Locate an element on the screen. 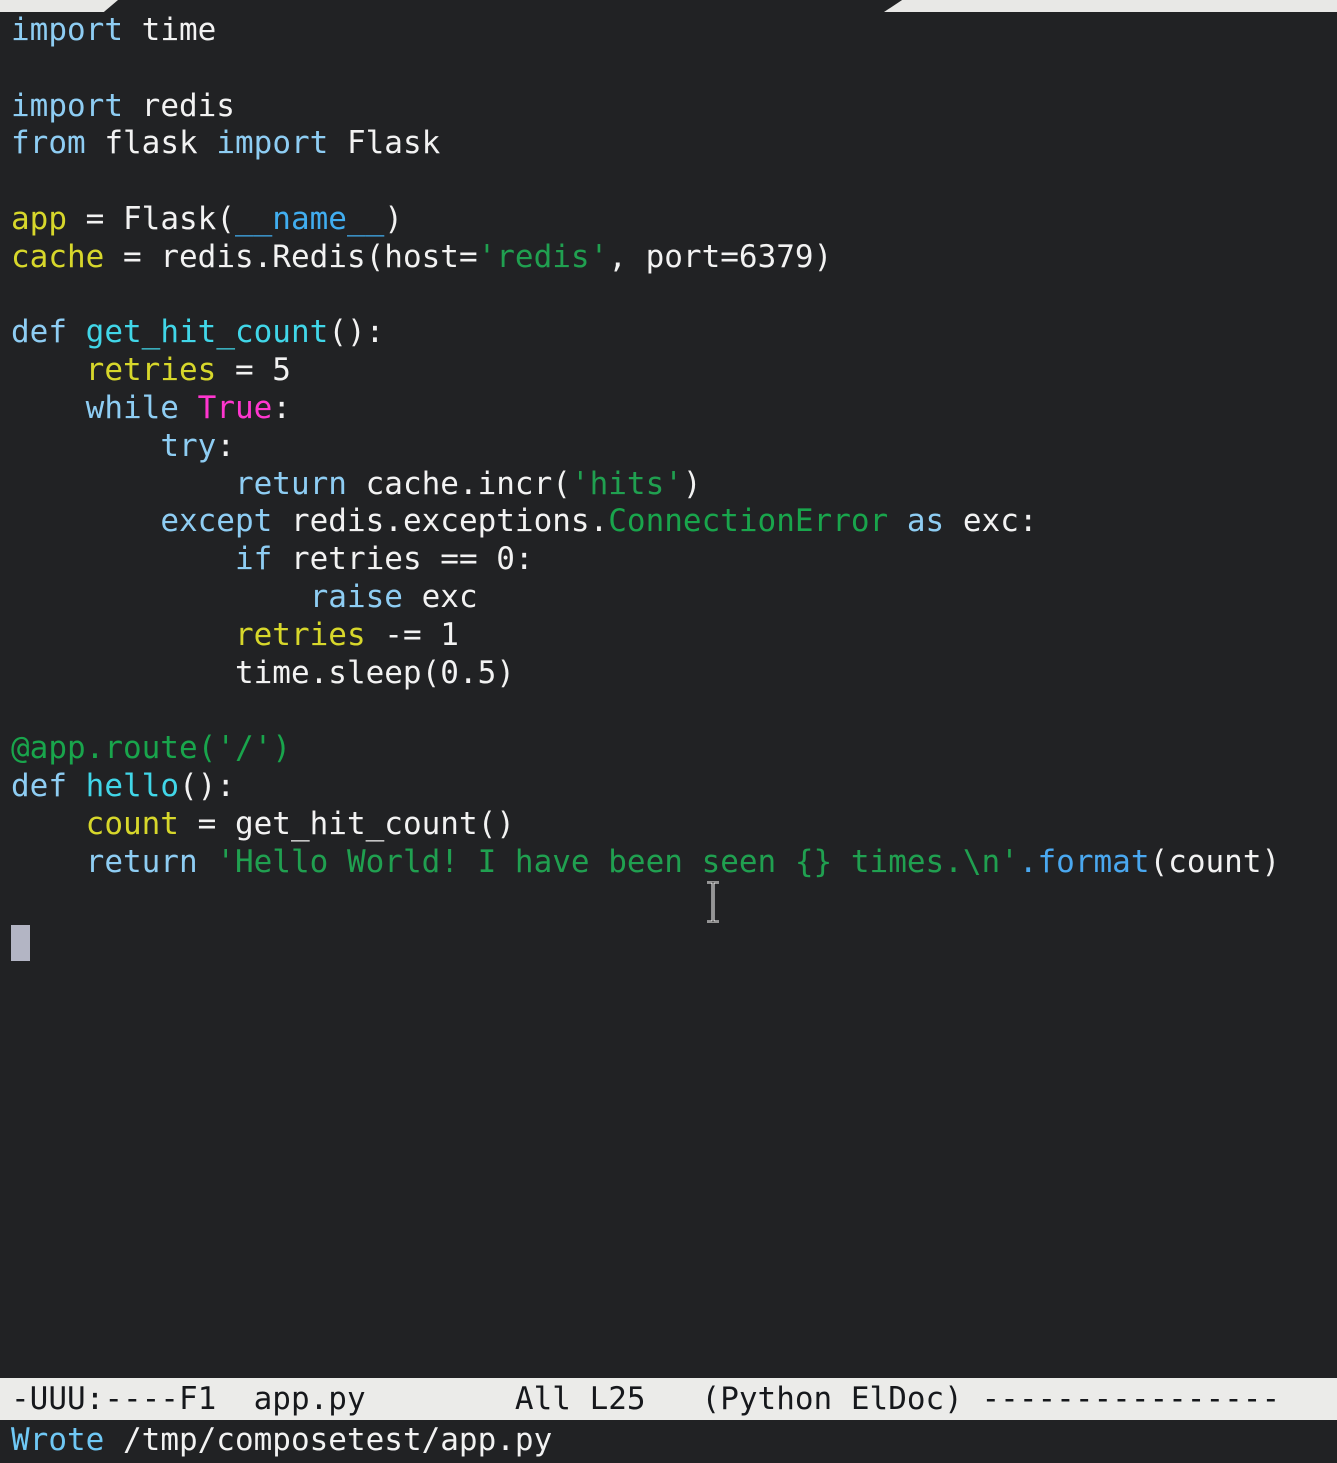 The width and height of the screenshot is (1337, 1463). echo-area-text: Wrote /tmp/composetest/app.py is located at coordinates (668, 1440).